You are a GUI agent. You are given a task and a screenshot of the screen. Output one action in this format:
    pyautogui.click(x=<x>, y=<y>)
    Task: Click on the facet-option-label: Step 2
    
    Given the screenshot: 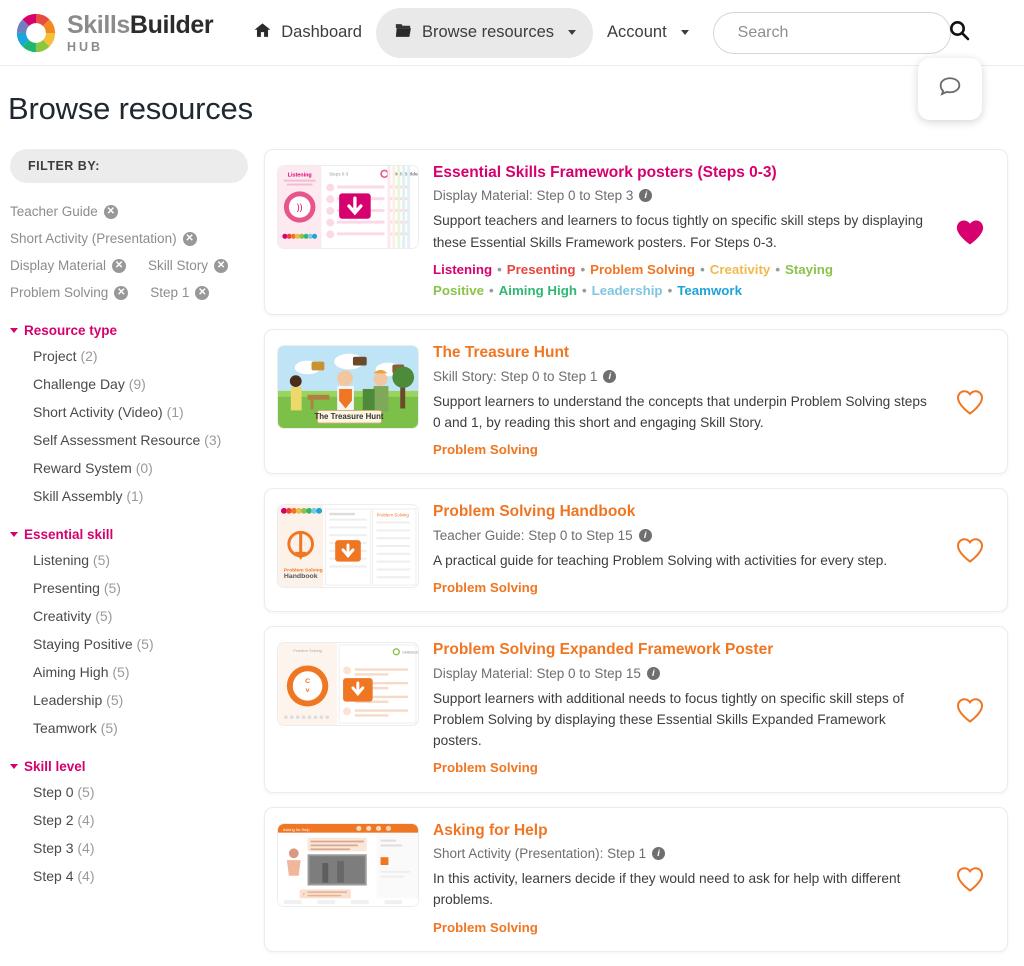 What is the action you would take?
    pyautogui.click(x=53, y=820)
    